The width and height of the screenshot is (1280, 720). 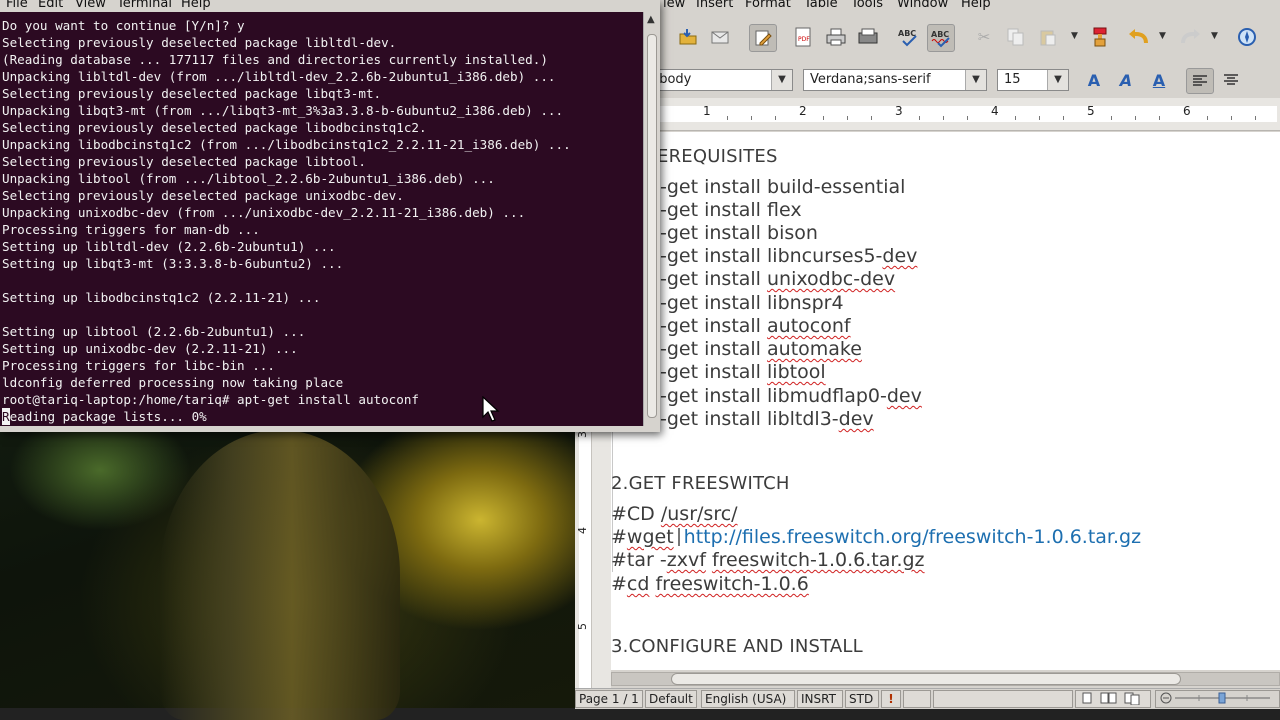 What do you see at coordinates (1247, 37) in the screenshot?
I see `navigator-icon` at bounding box center [1247, 37].